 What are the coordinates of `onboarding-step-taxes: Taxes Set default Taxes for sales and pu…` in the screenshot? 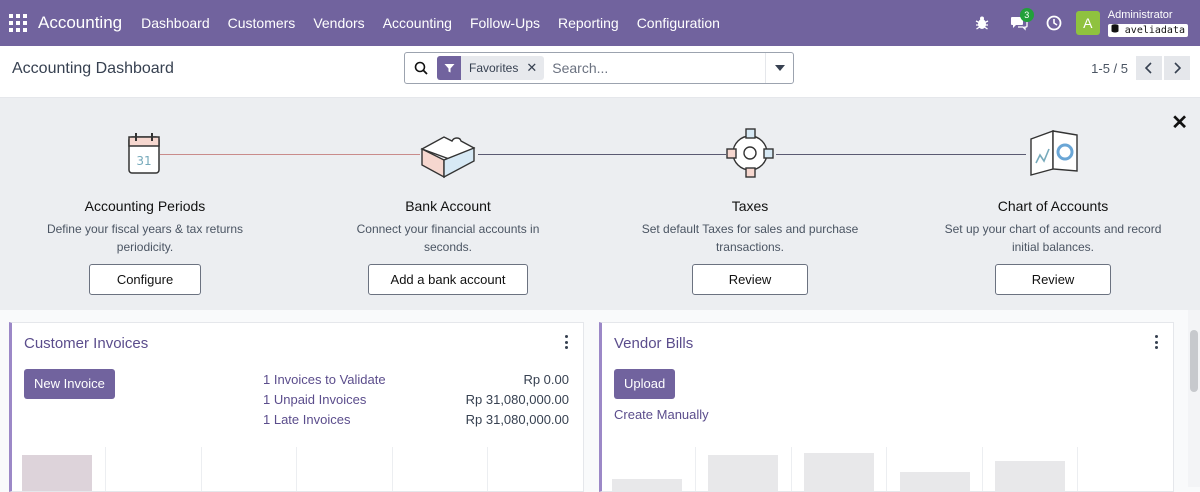 It's located at (750, 208).